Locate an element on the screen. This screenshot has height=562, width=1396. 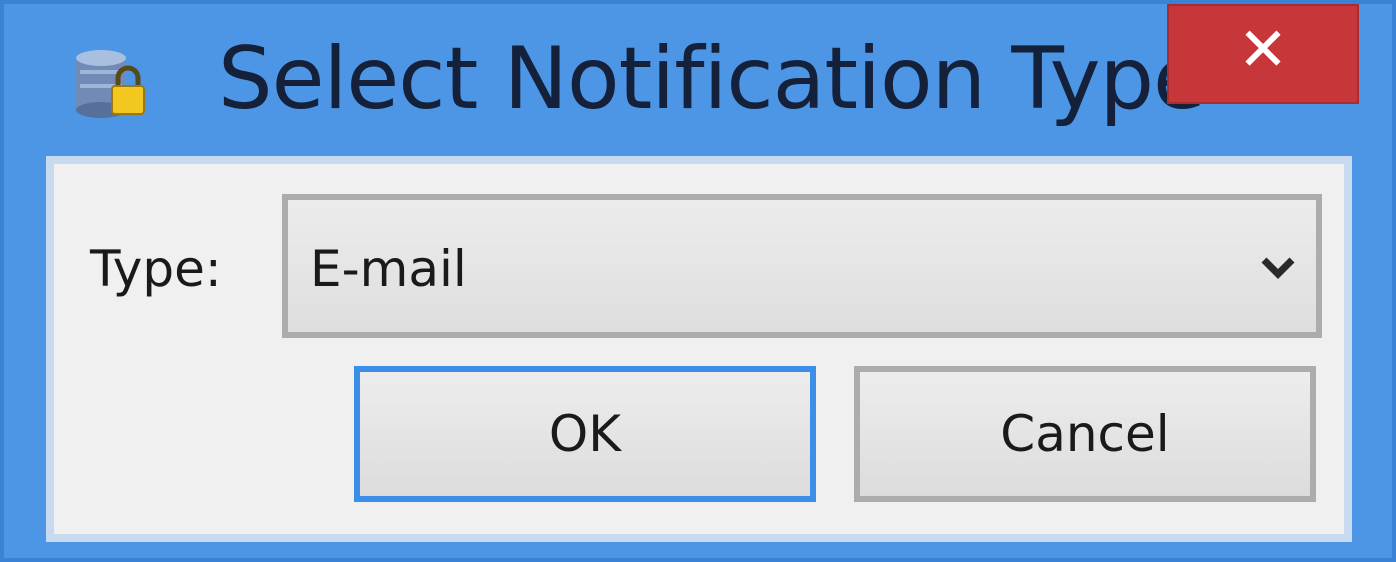
close-button: ✕ is located at coordinates (1263, 54).